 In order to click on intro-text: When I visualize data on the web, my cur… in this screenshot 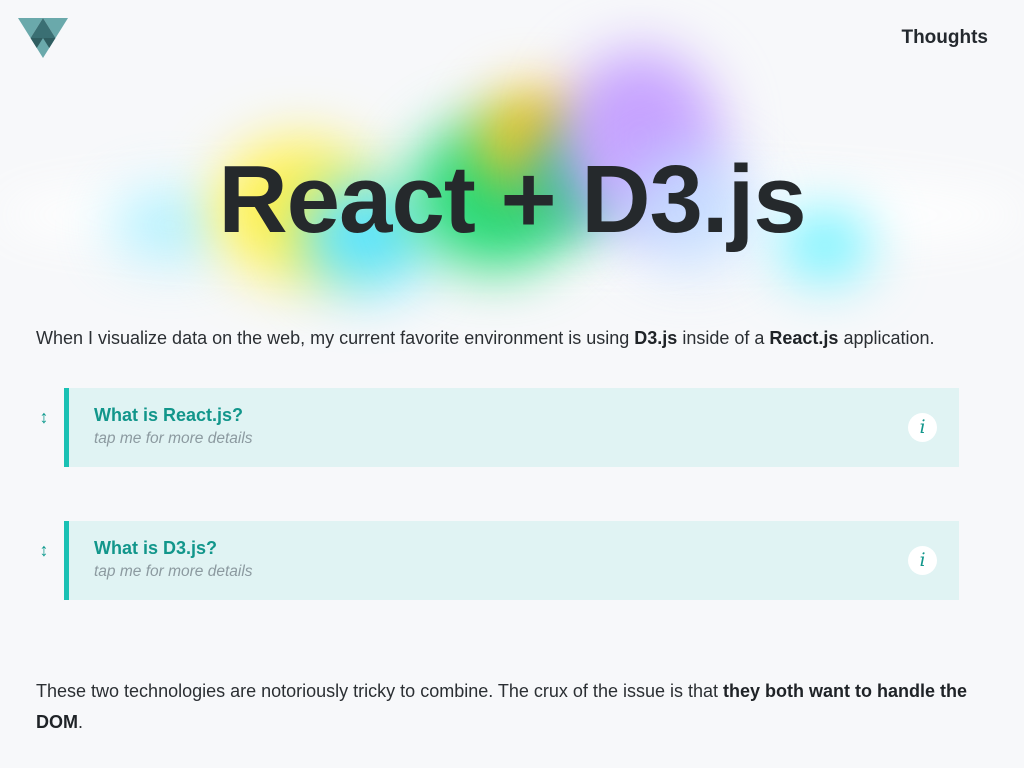, I will do `click(335, 338)`.